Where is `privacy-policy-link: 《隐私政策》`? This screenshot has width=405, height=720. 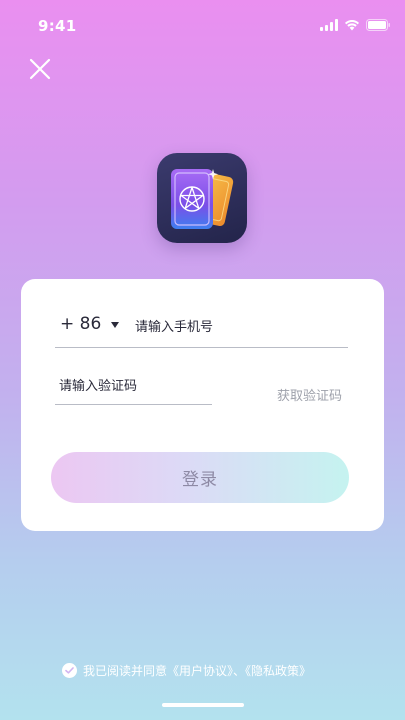 privacy-policy-link: 《隐私政策》 is located at coordinates (278, 671).